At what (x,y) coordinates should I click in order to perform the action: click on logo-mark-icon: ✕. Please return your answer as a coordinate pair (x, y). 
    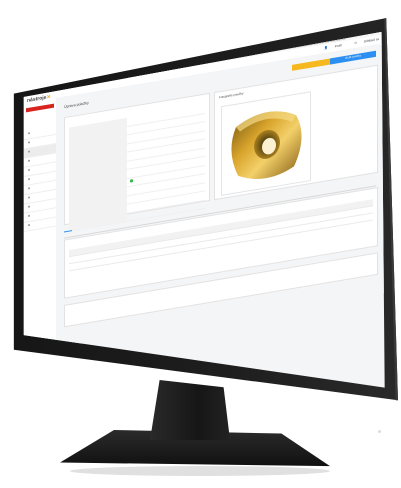
    Looking at the image, I should click on (48, 97).